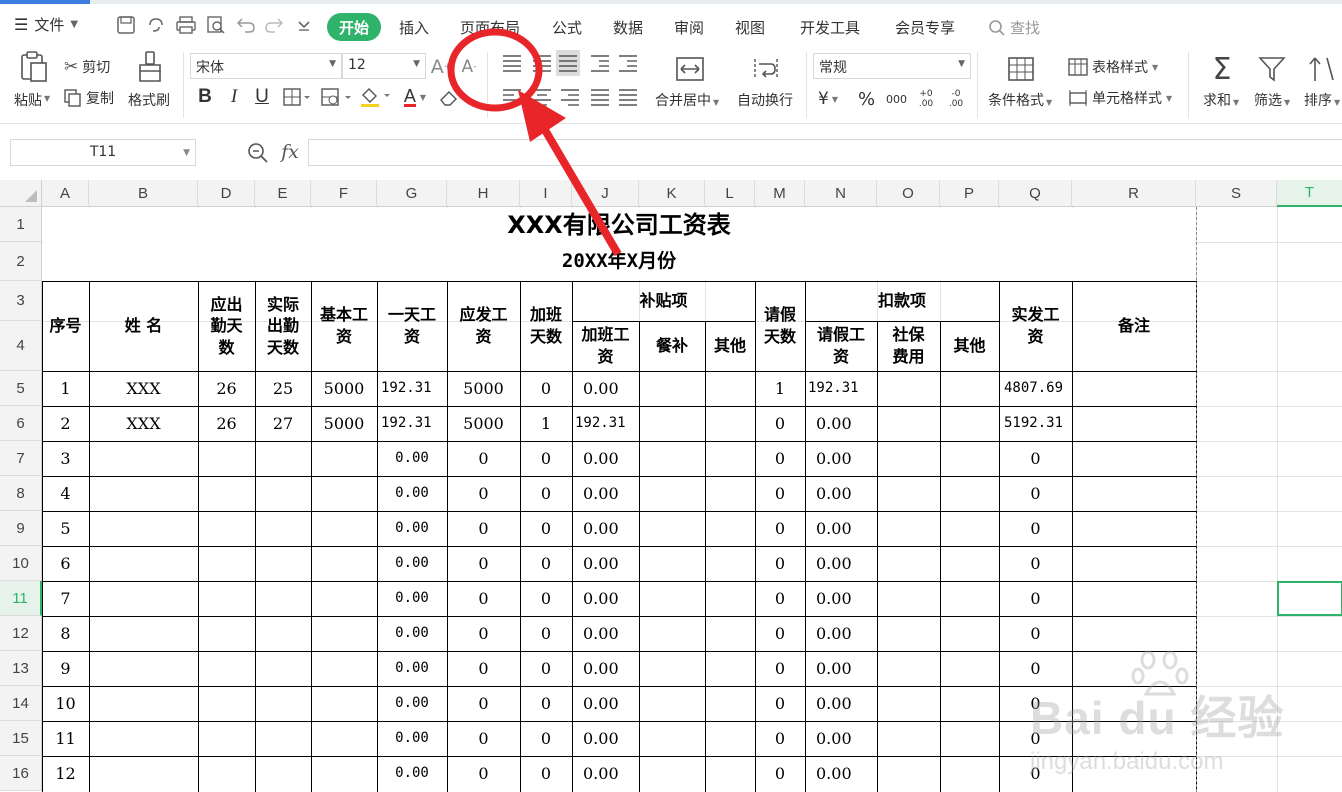 This screenshot has width=1342, height=792. I want to click on tab-insert: 插入, so click(414, 27).